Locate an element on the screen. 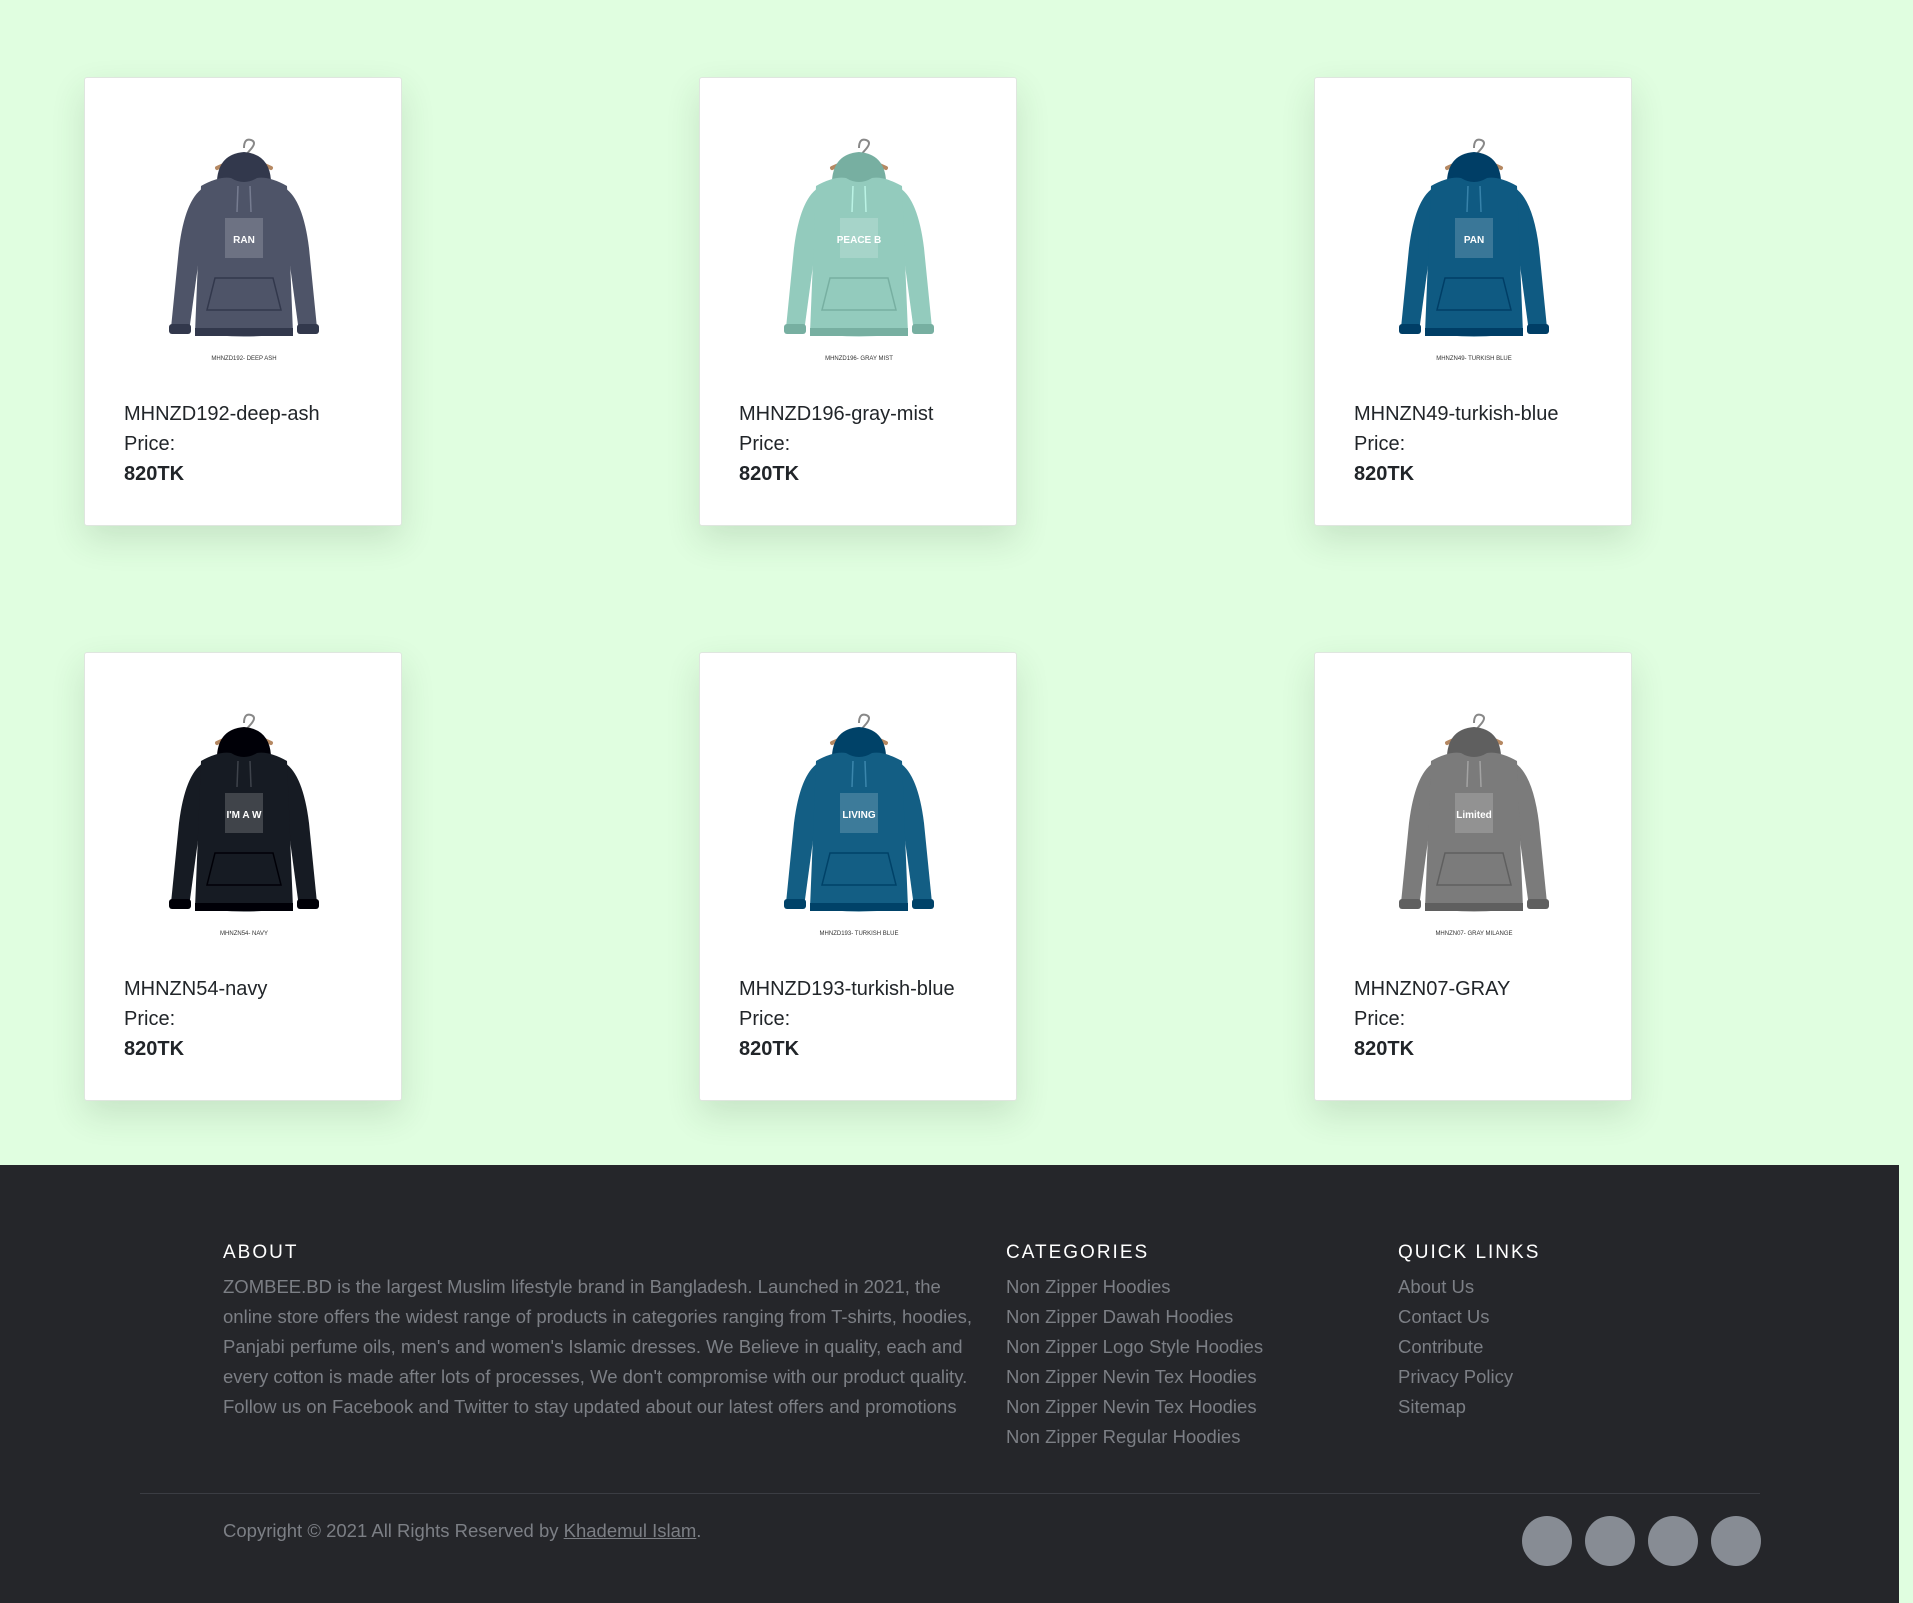  svg-text: RAN is located at coordinates (244, 240).